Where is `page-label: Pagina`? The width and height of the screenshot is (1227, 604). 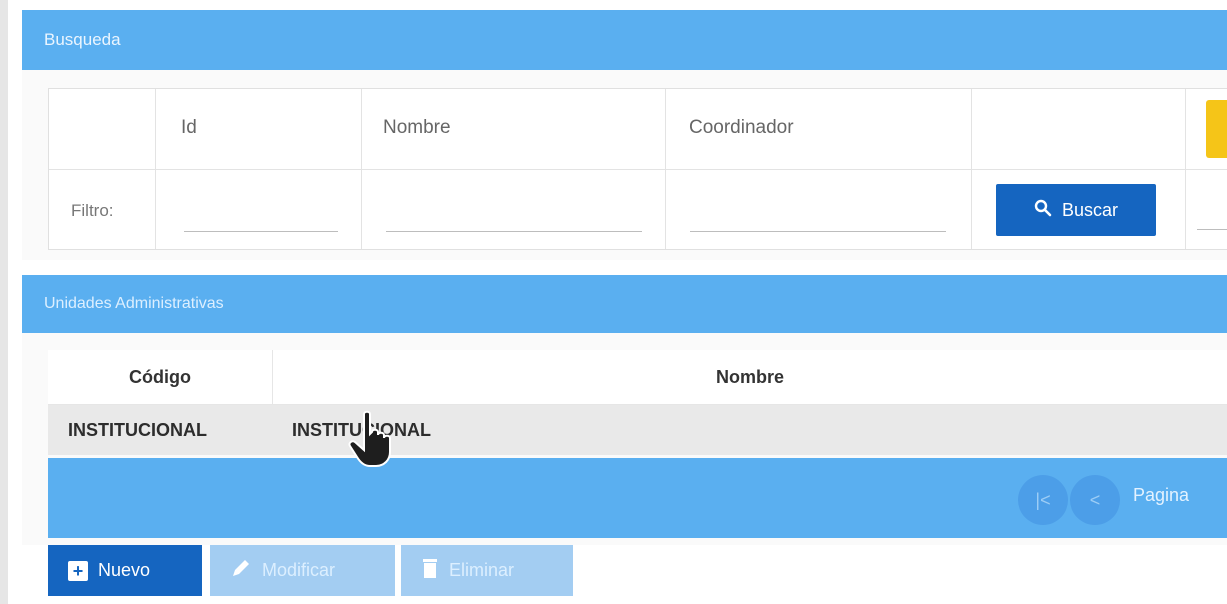
page-label: Pagina is located at coordinates (1161, 495).